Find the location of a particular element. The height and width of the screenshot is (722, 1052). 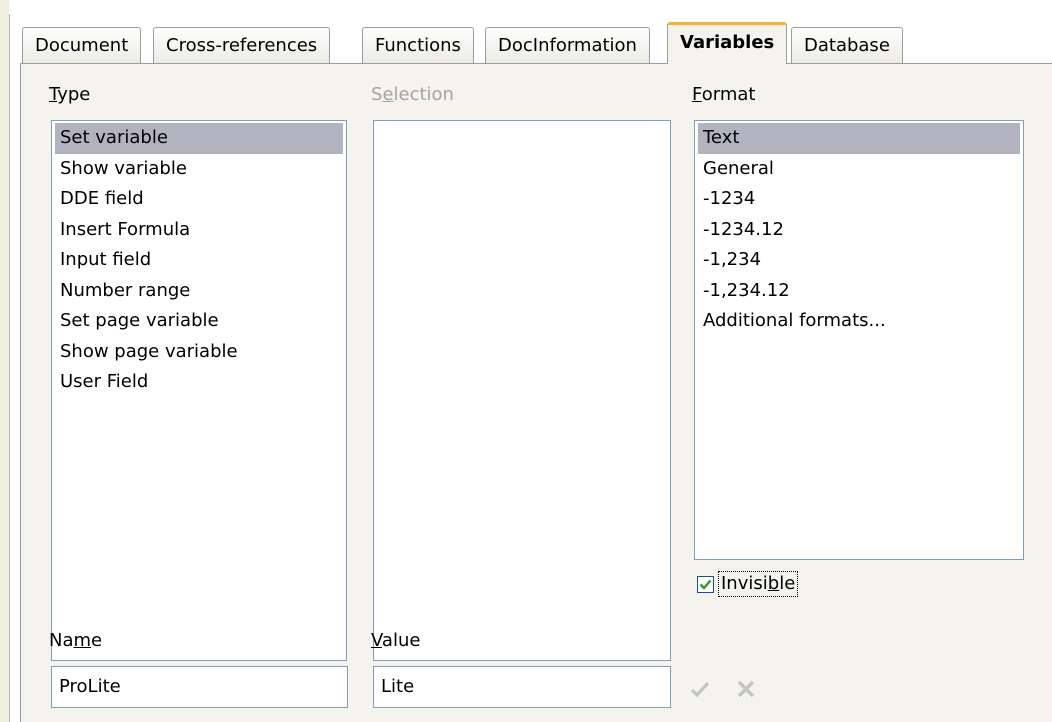

selection-label: Selection is located at coordinates (412, 94).